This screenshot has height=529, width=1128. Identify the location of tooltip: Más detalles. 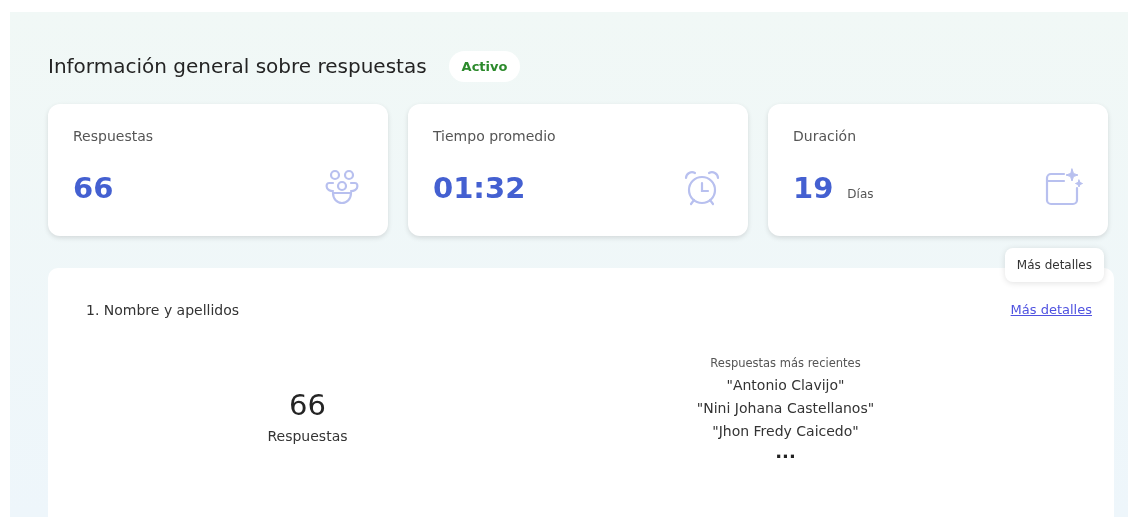
(1054, 265).